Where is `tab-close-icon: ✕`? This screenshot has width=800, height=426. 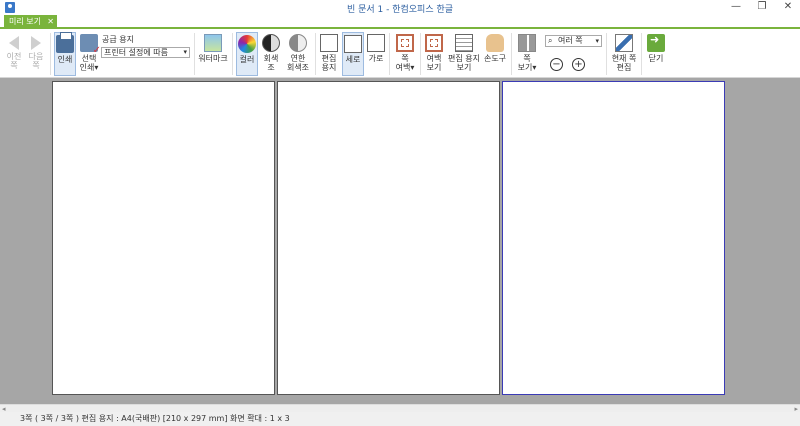 tab-close-icon: ✕ is located at coordinates (50, 22).